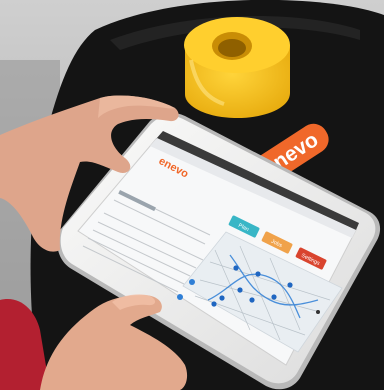 Image resolution: width=384 pixels, height=390 pixels. Describe the element at coordinates (237, 67) in the screenshot. I see `yellow-sensor` at that location.